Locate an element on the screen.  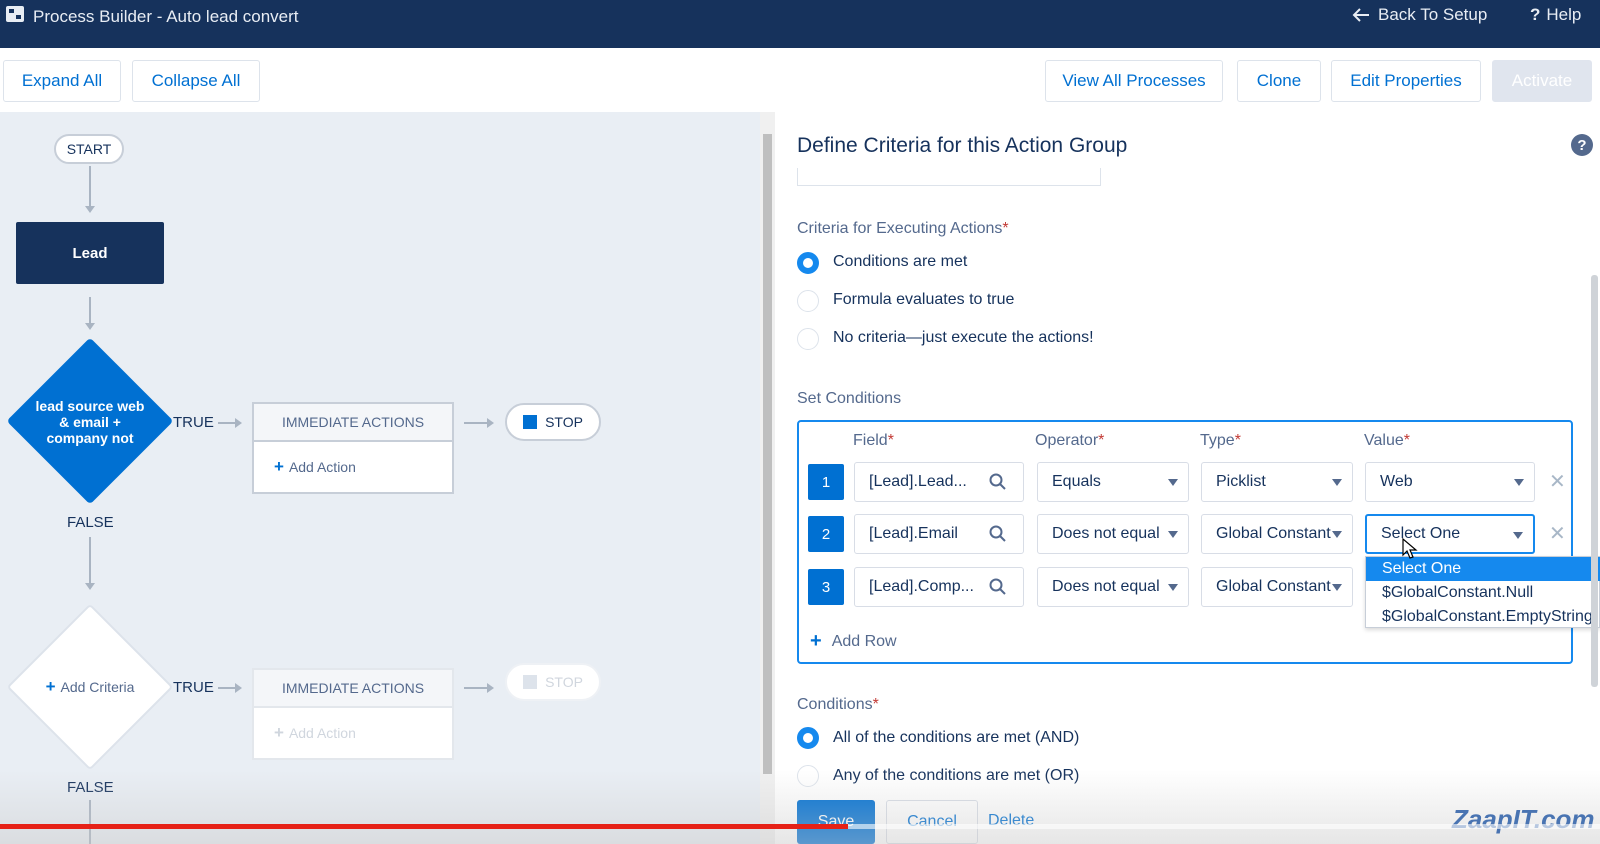
canvas-scrollbar-thumb is located at coordinates (767, 454).